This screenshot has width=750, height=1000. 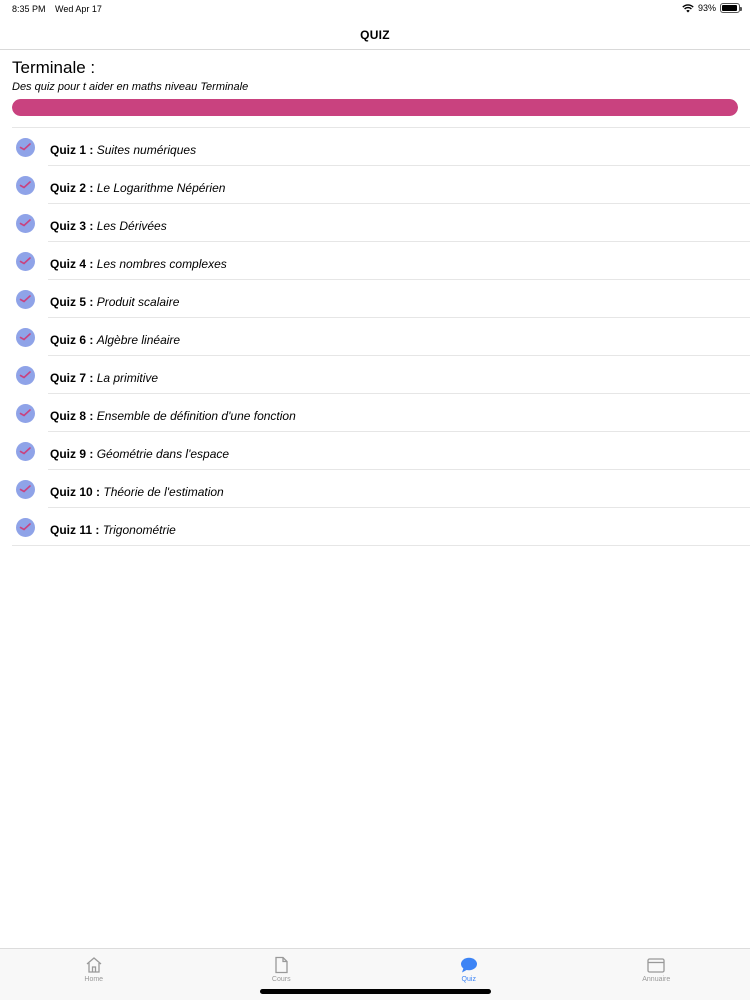 I want to click on chat-bubble-icon, so click(x=468, y=965).